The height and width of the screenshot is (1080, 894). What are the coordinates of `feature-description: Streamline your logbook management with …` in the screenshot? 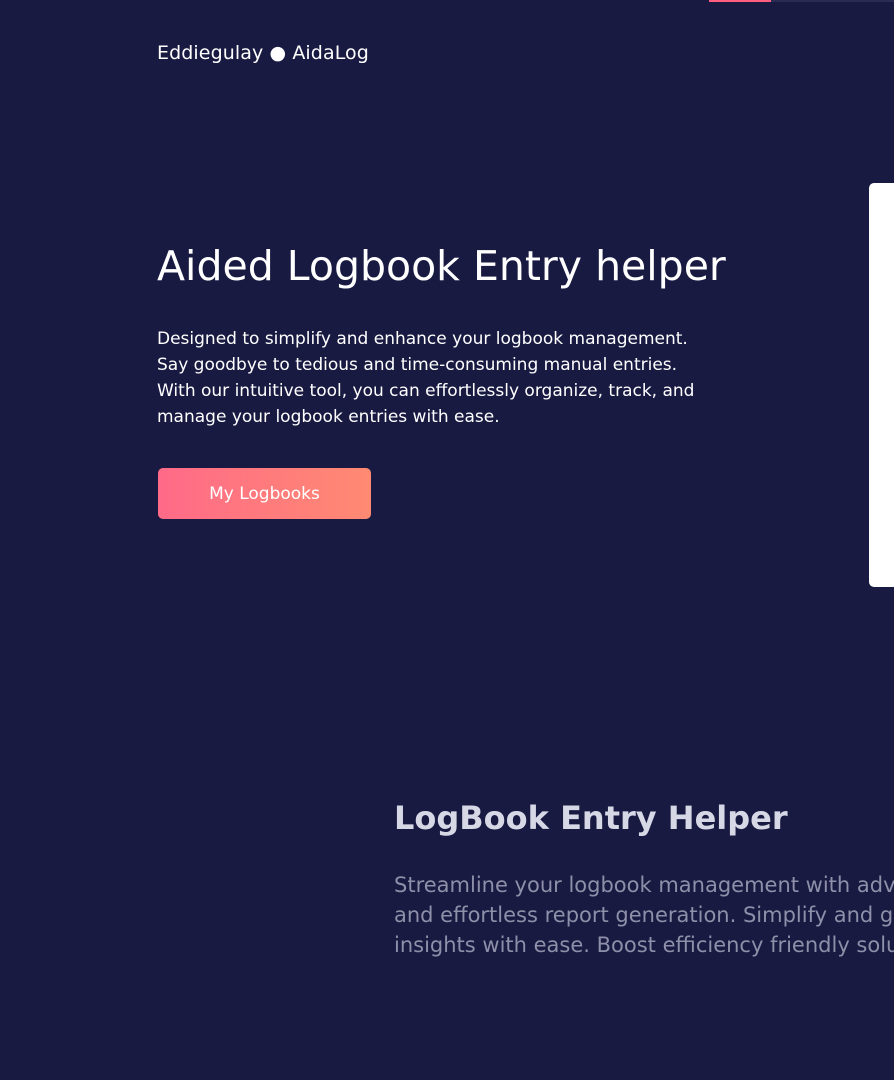 It's located at (644, 915).